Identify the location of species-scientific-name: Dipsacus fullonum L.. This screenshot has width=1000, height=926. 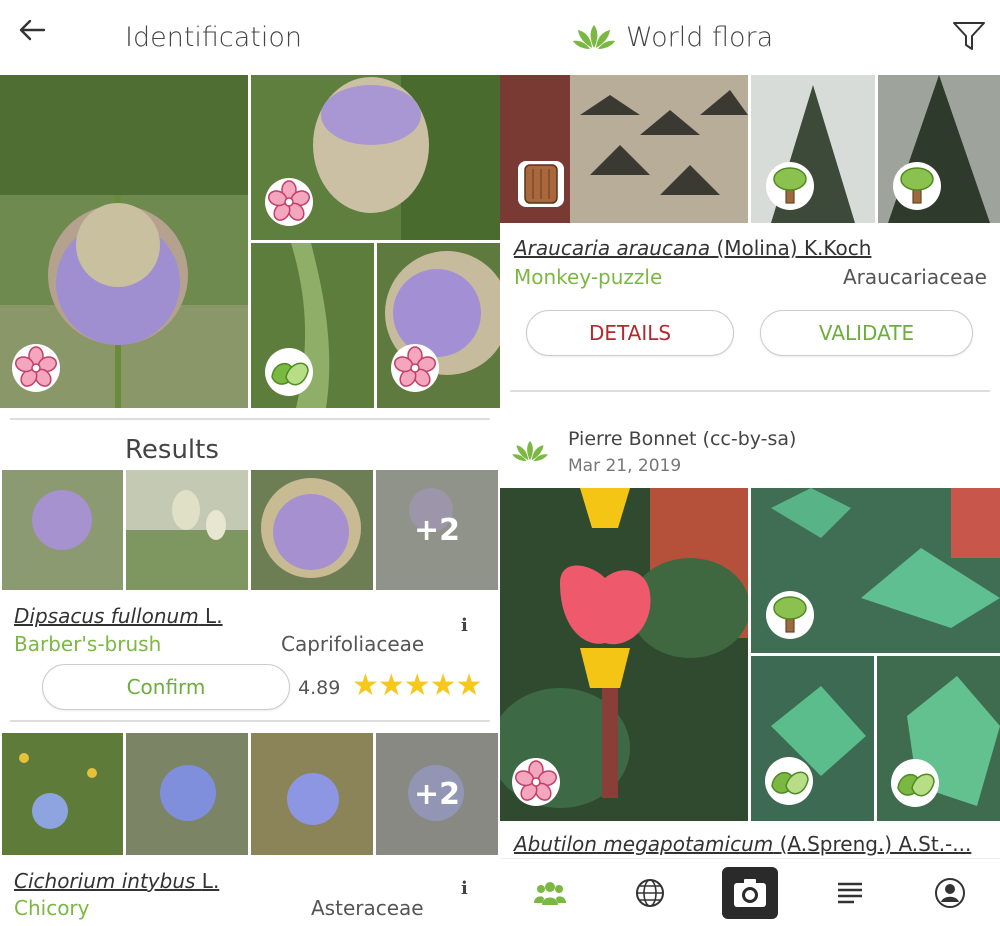
(118, 616).